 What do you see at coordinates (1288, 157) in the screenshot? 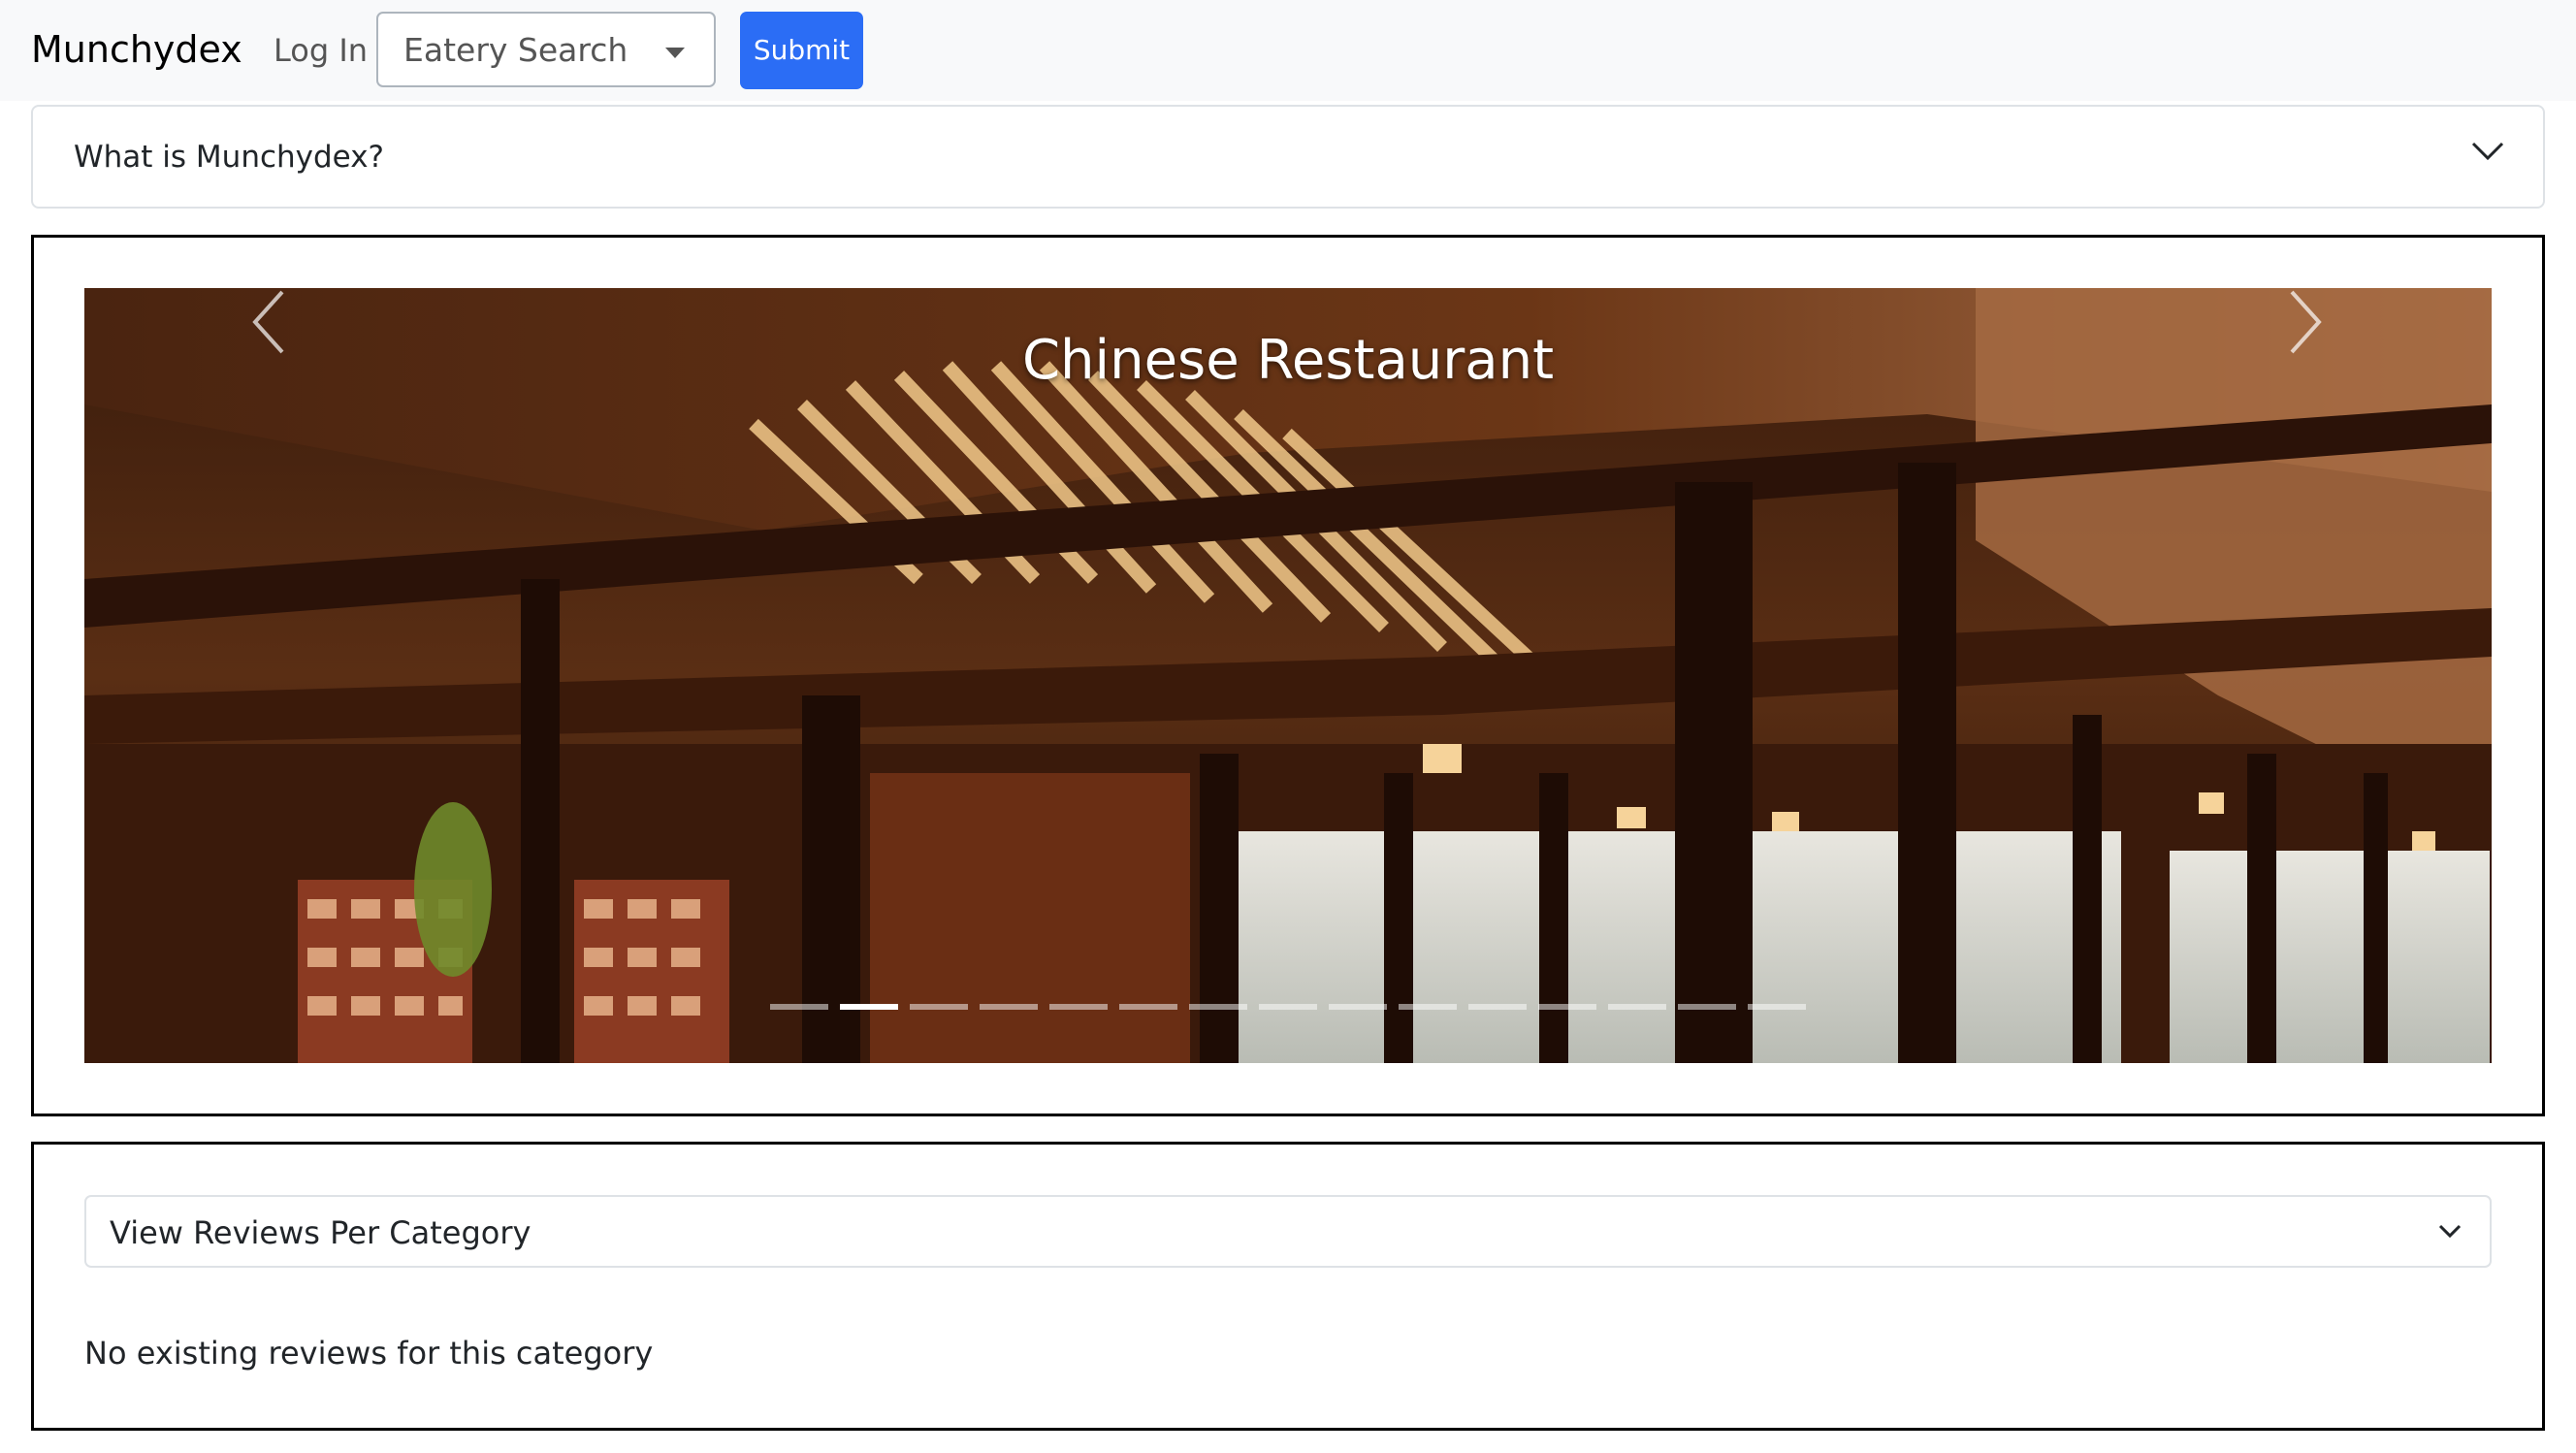
I see `about-accordion: What is Munchydex?` at bounding box center [1288, 157].